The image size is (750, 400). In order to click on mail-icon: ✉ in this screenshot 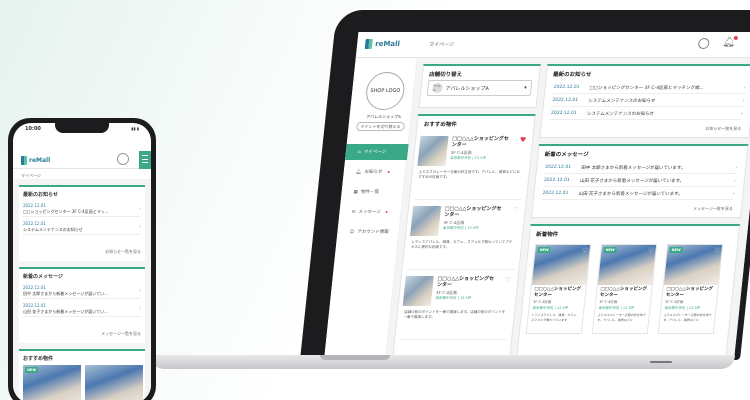, I will do `click(353, 212)`.